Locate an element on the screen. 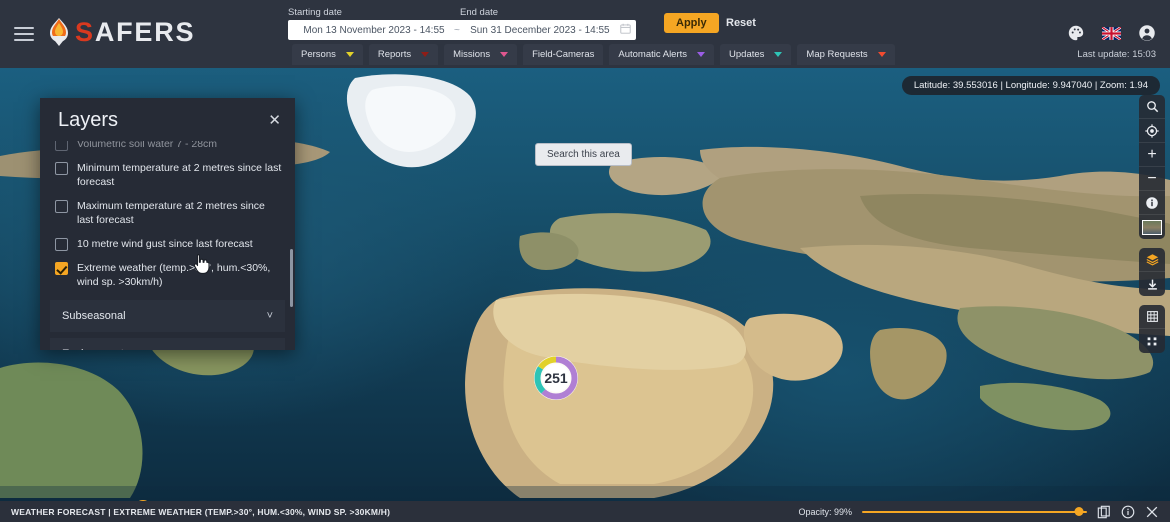  zoom-out-icon: − is located at coordinates (1152, 179).